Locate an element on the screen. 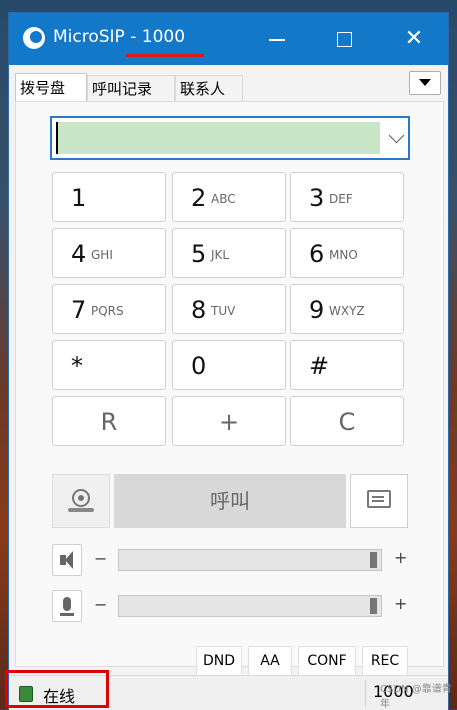  key-1: 1 is located at coordinates (109, 197).